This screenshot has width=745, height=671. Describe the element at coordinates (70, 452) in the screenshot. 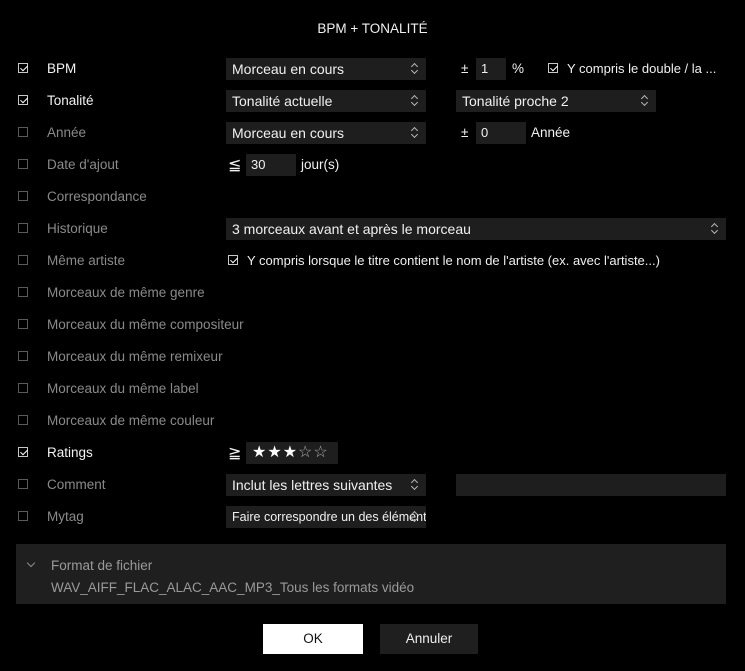

I see `ratings-label: Ratings` at that location.